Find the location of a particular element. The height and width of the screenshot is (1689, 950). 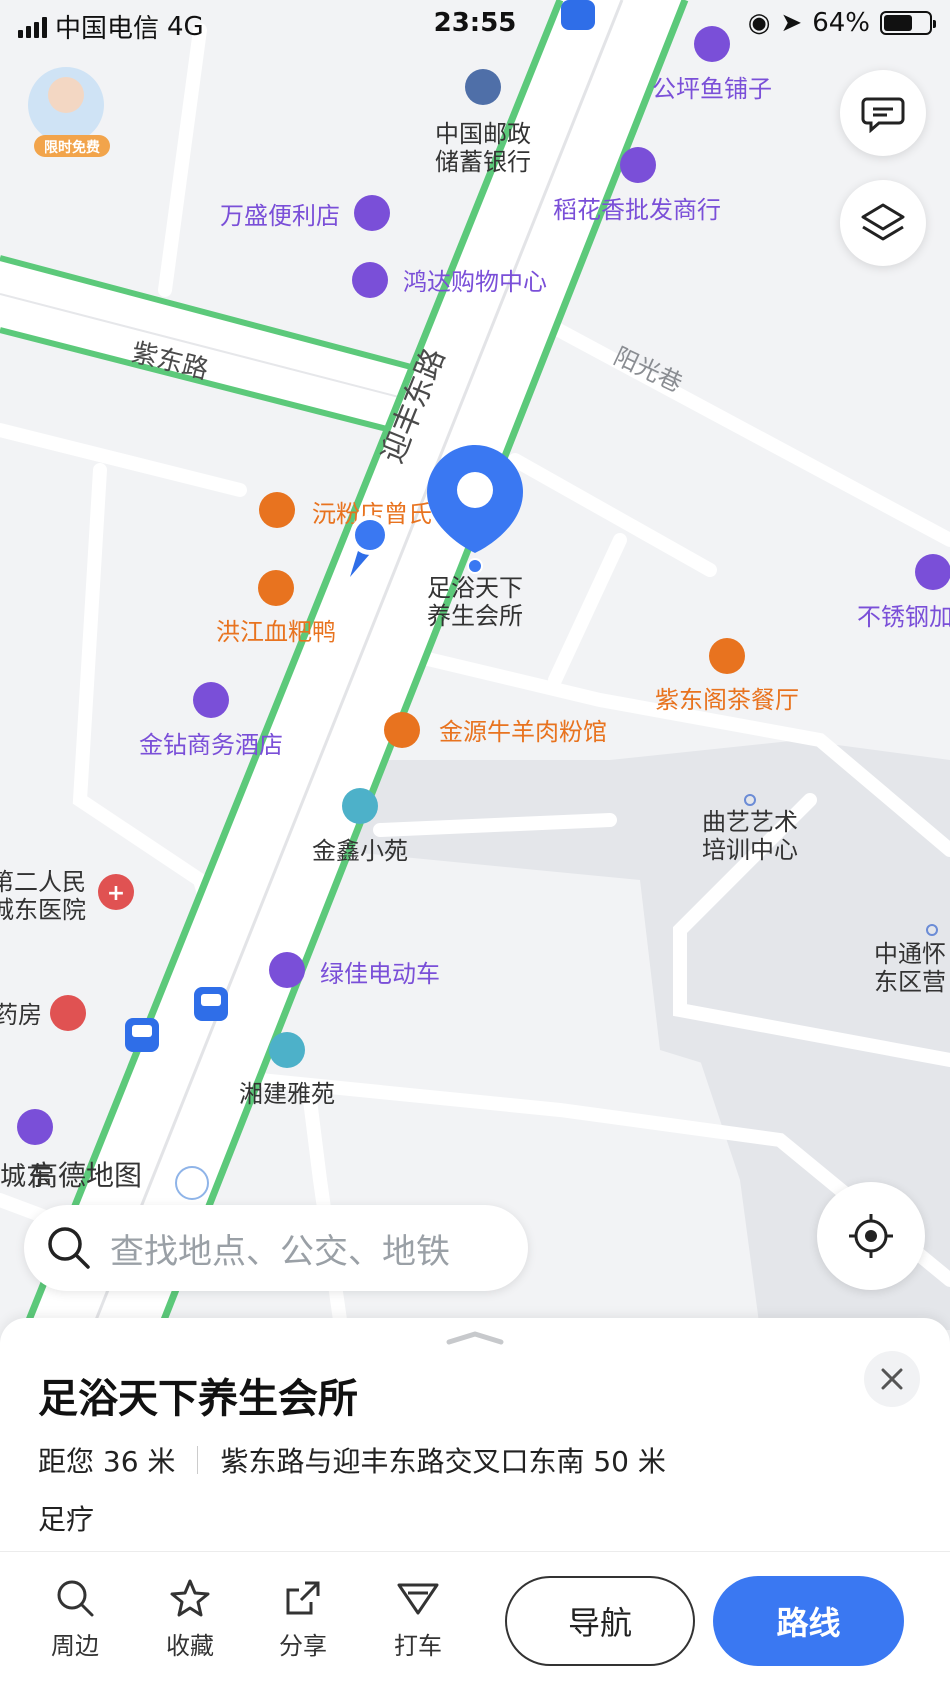

poi-label: 不锈钢加 is located at coordinates (903, 617).